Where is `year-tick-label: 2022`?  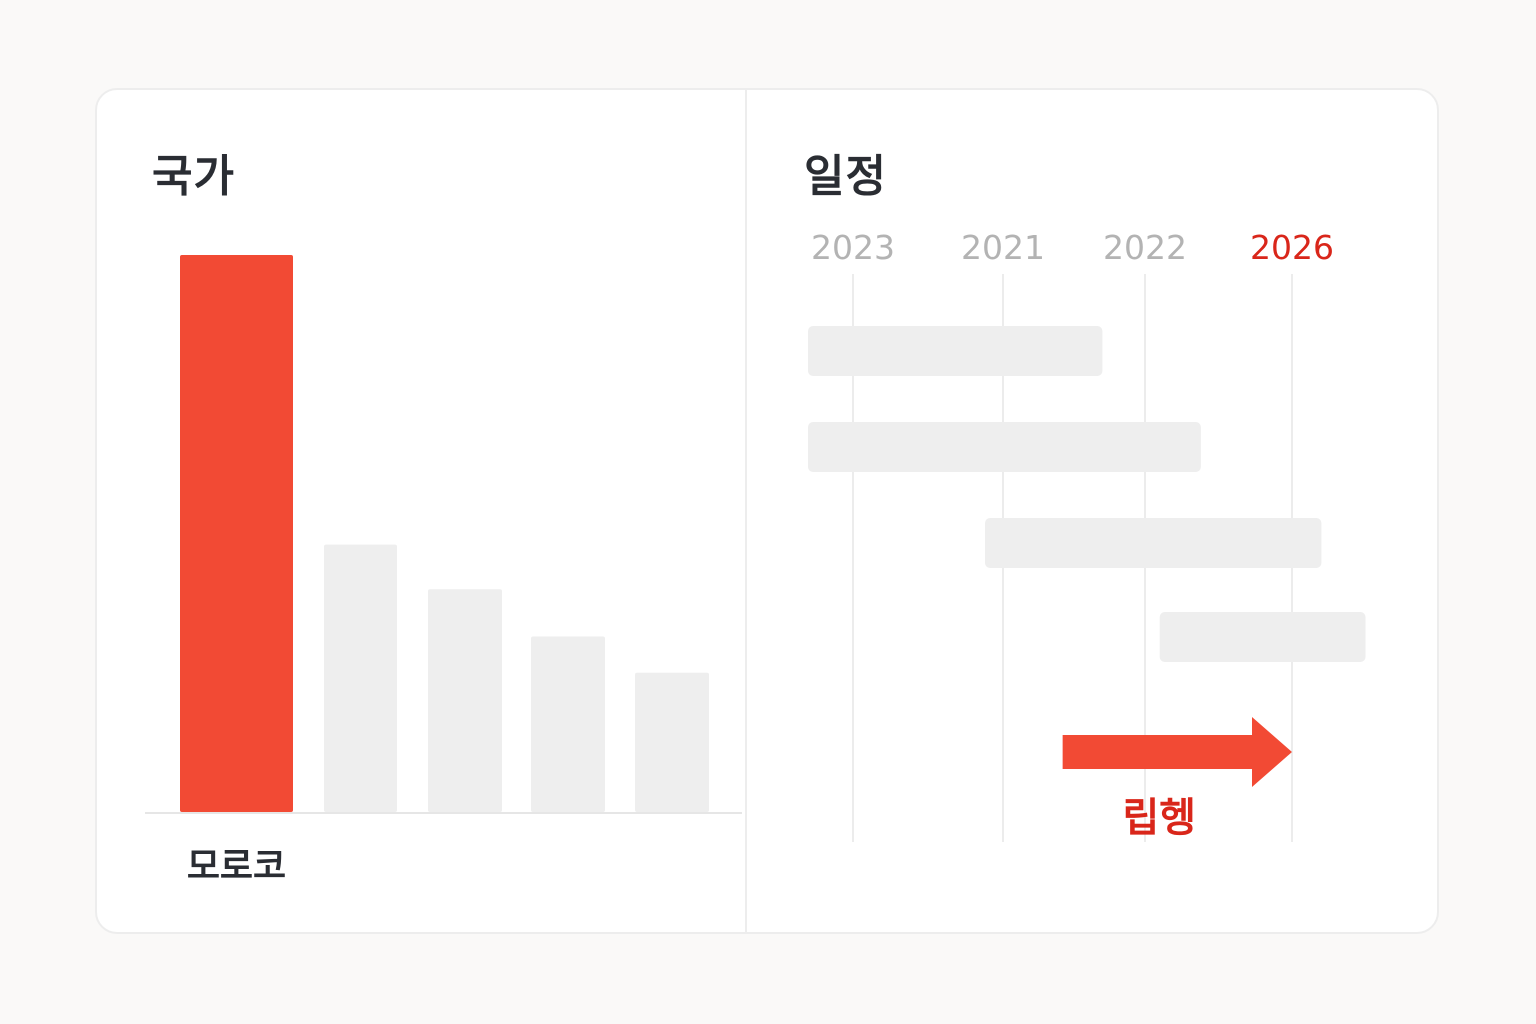
year-tick-label: 2022 is located at coordinates (1145, 247).